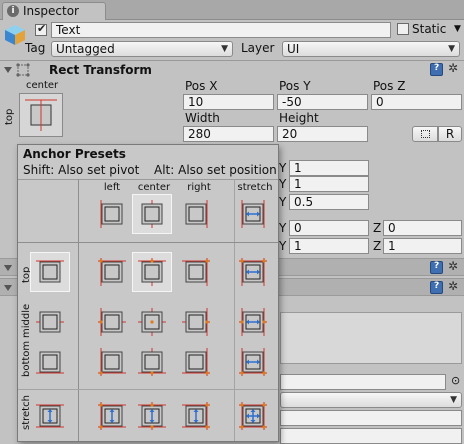 This screenshot has width=464, height=444. I want to click on preset-bottom-none, so click(50, 362).